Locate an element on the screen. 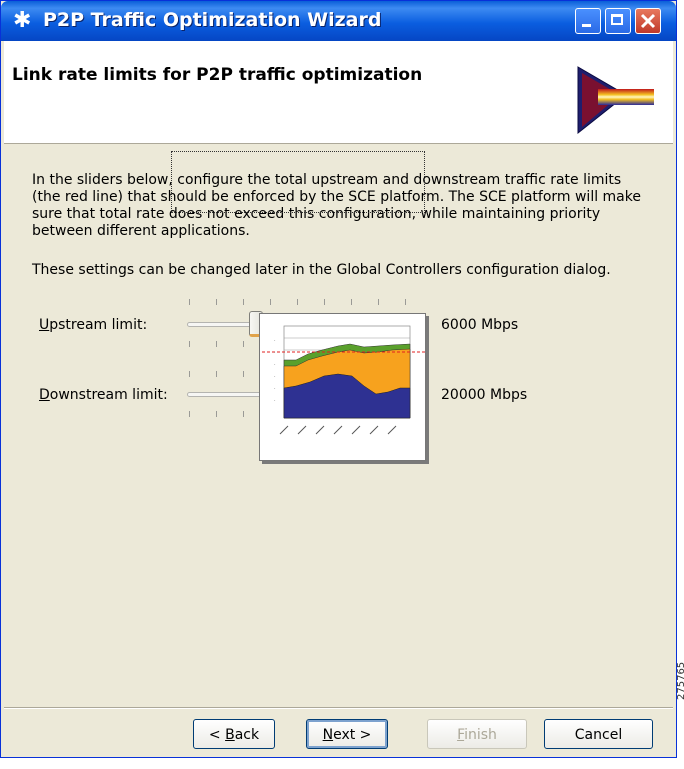 The height and width of the screenshot is (769, 684). traffic-illustration-graphic: · · · · · · is located at coordinates (343, 380).